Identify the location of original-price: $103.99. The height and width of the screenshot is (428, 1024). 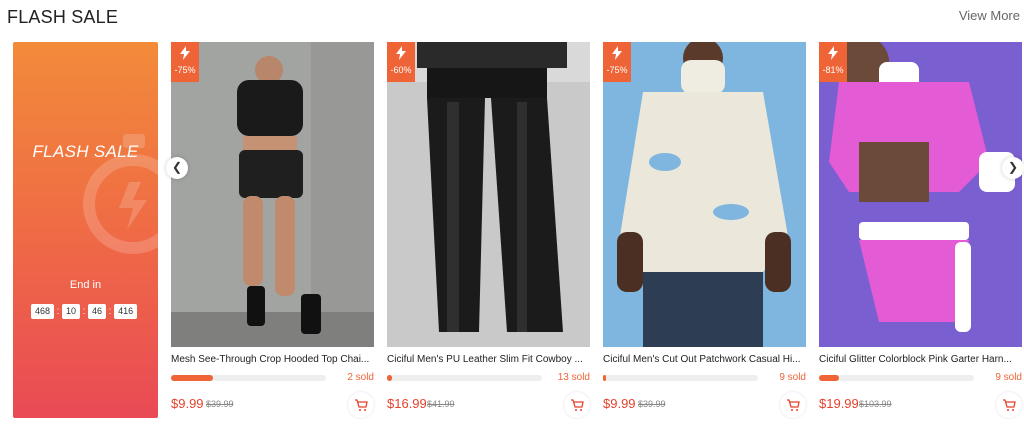
(875, 404).